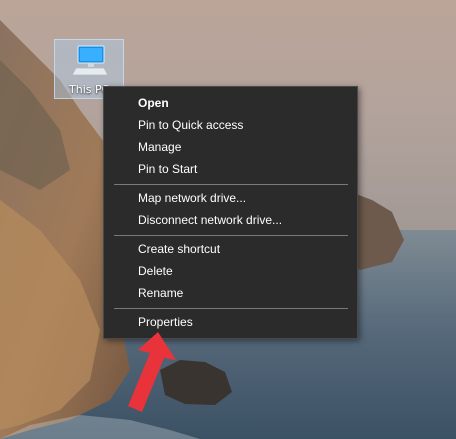 This screenshot has height=439, width=456. What do you see at coordinates (230, 249) in the screenshot?
I see `menu-item-create-shortcut: Create shortcut` at bounding box center [230, 249].